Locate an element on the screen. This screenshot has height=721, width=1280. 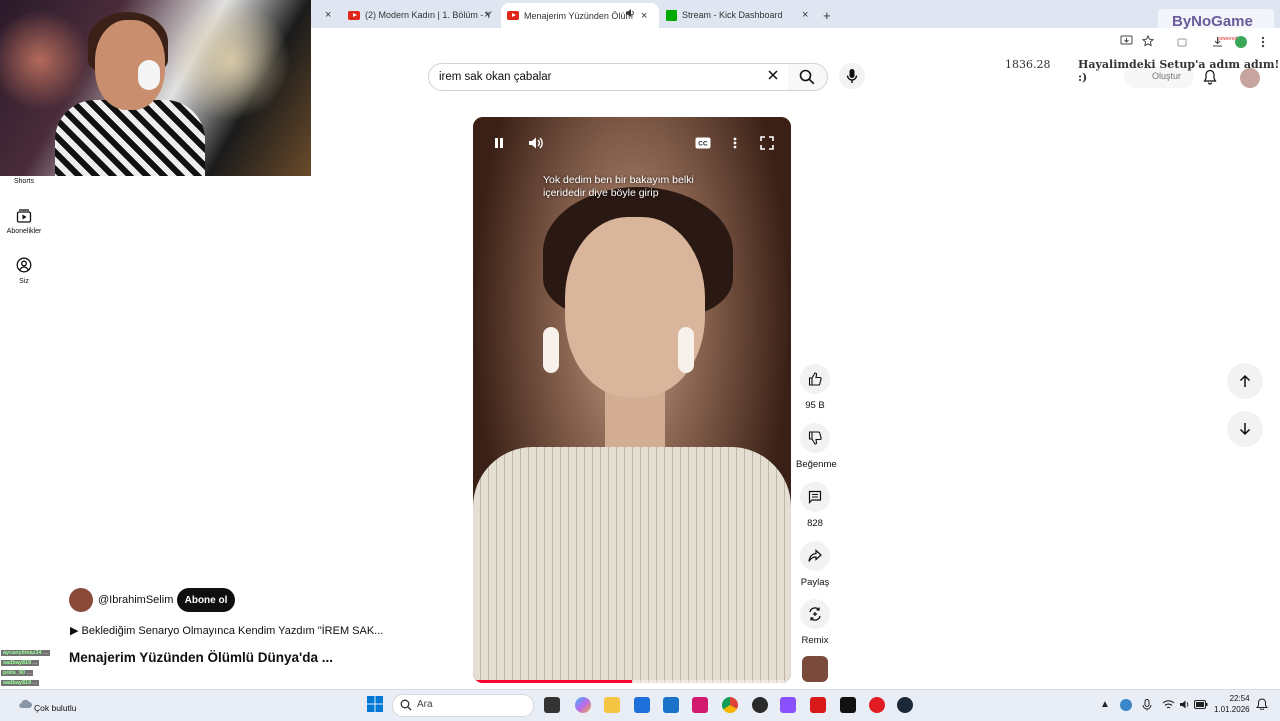
tab-menajerim: Menajerim Yüzünden Ölüm × is located at coordinates (580, 15).